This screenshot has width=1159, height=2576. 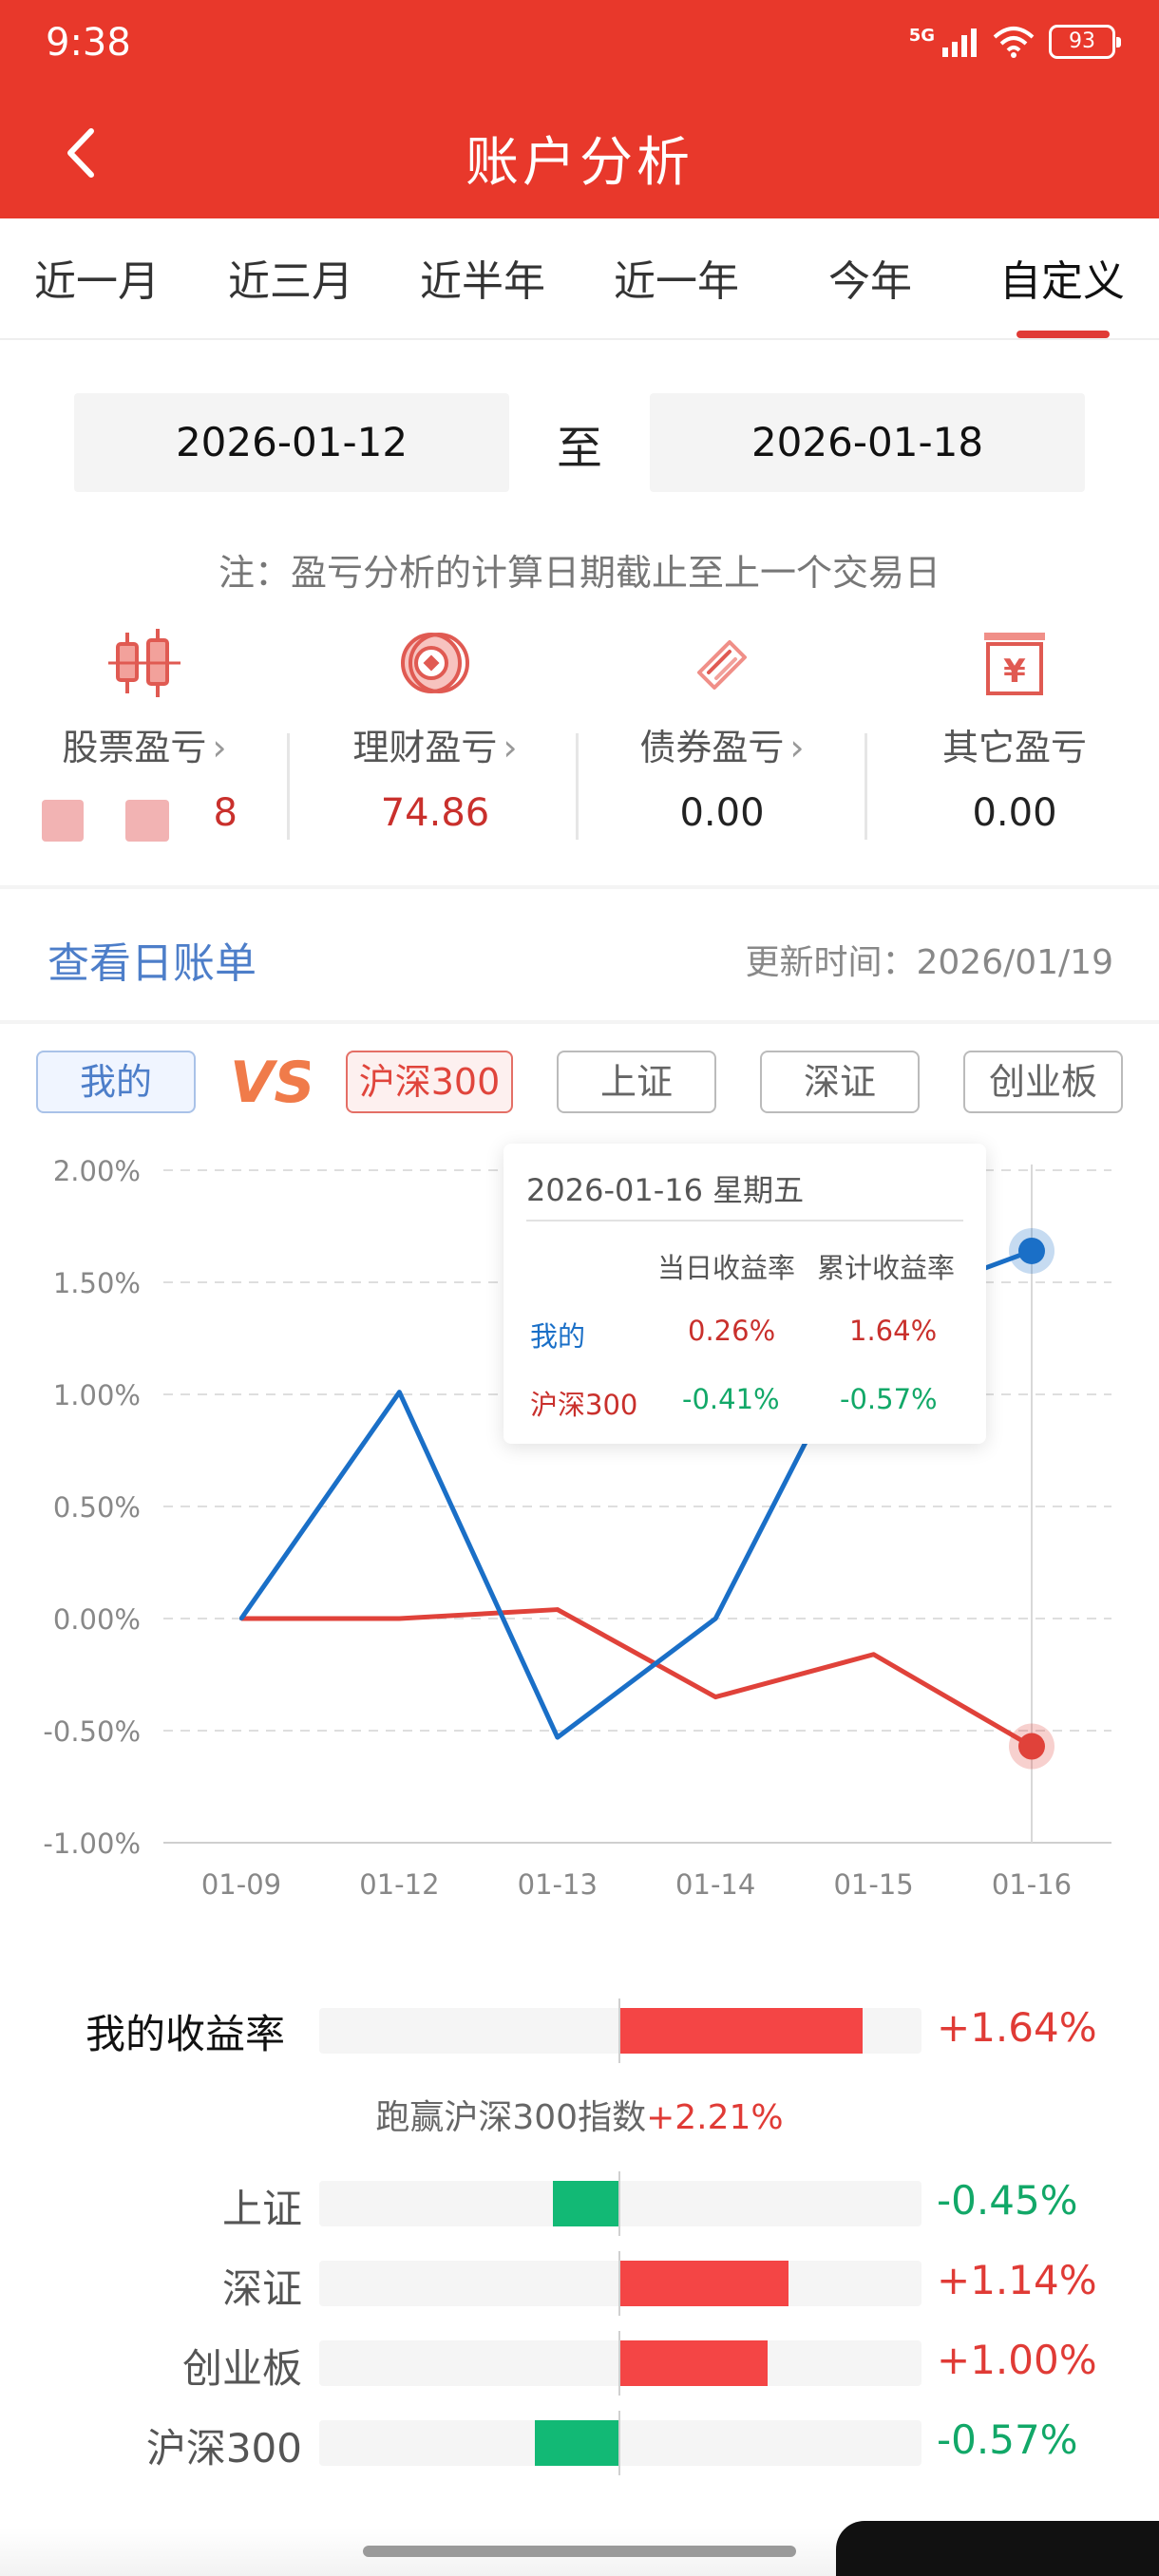 What do you see at coordinates (435, 731) in the screenshot?
I see `wealth-pl-item: 理财盈亏 › 74.86` at bounding box center [435, 731].